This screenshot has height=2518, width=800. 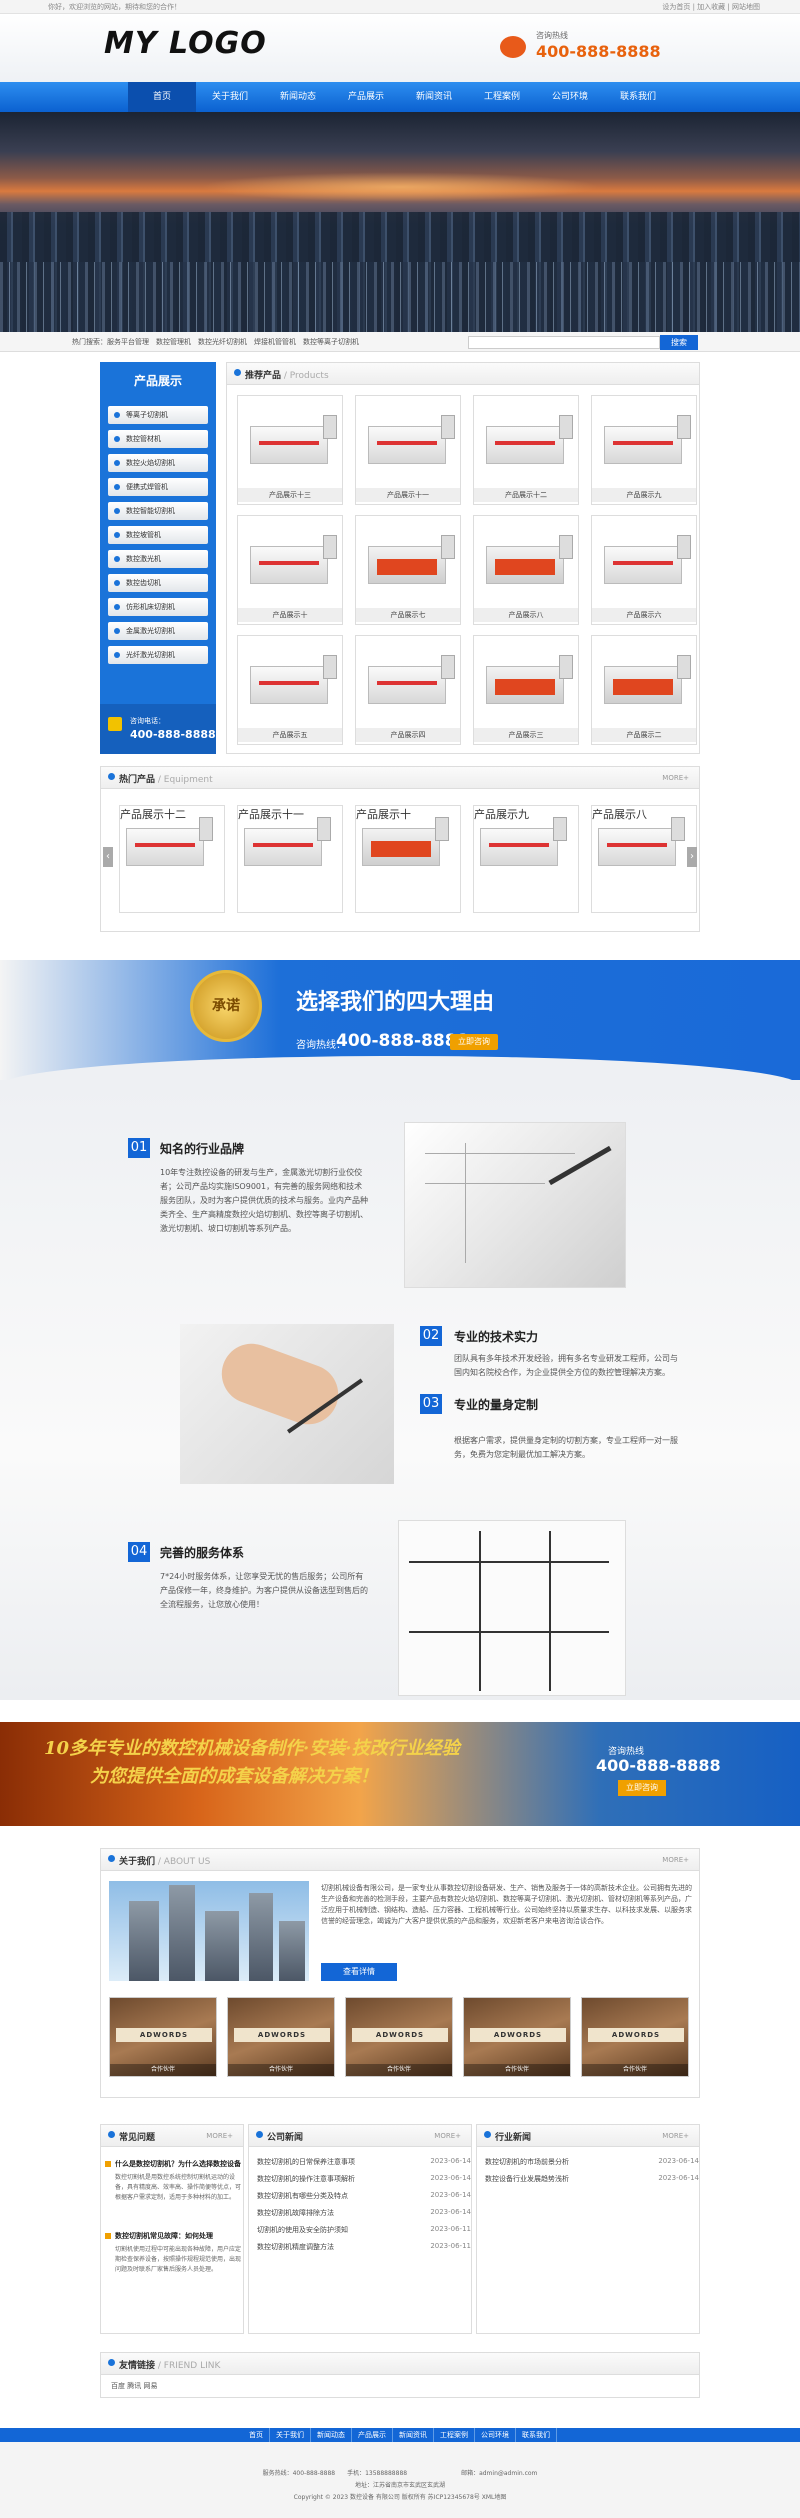 I want to click on about-more-link: MORE+, so click(x=675, y=1860).